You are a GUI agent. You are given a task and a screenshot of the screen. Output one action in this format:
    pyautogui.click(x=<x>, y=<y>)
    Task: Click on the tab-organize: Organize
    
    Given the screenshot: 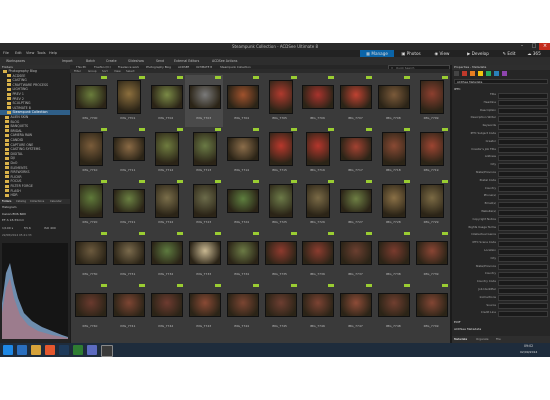 What is the action you would take?
    pyautogui.click(x=482, y=339)
    